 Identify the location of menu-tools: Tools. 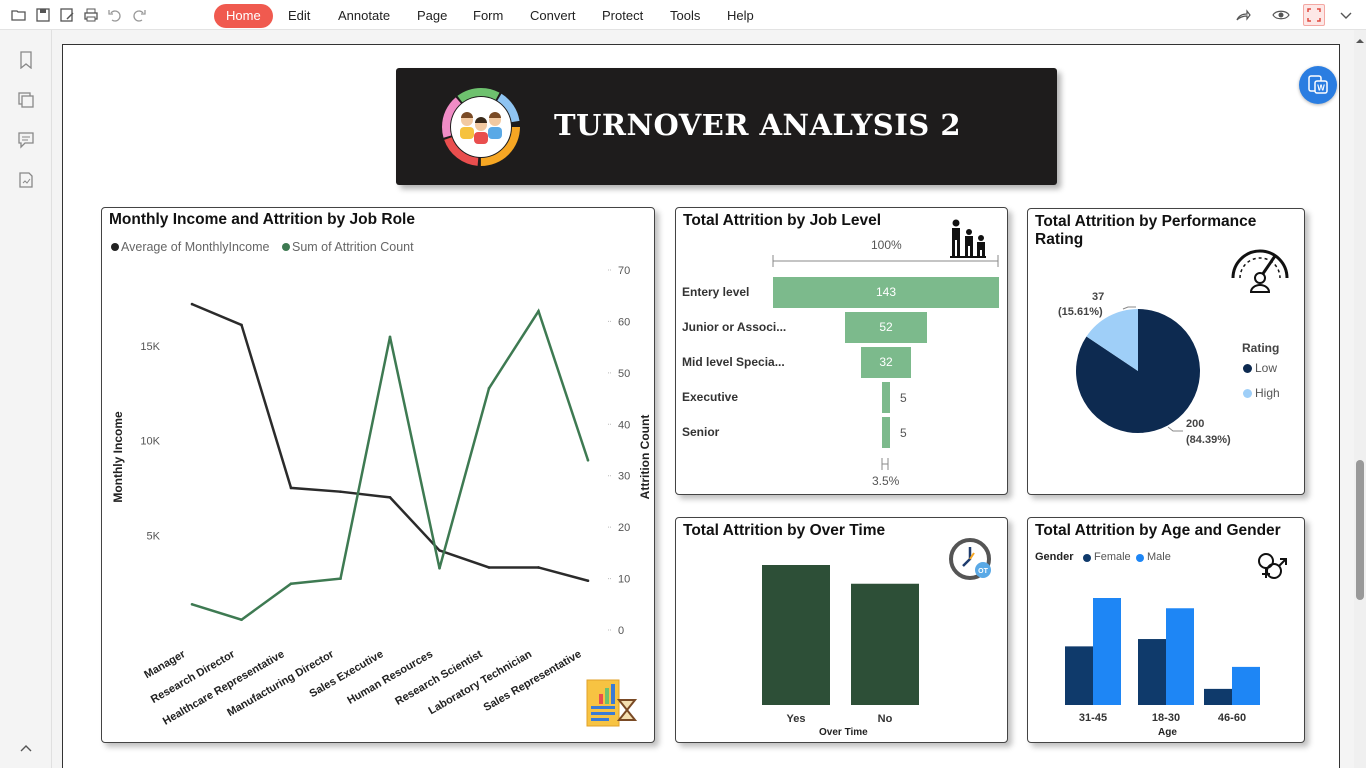
(685, 16).